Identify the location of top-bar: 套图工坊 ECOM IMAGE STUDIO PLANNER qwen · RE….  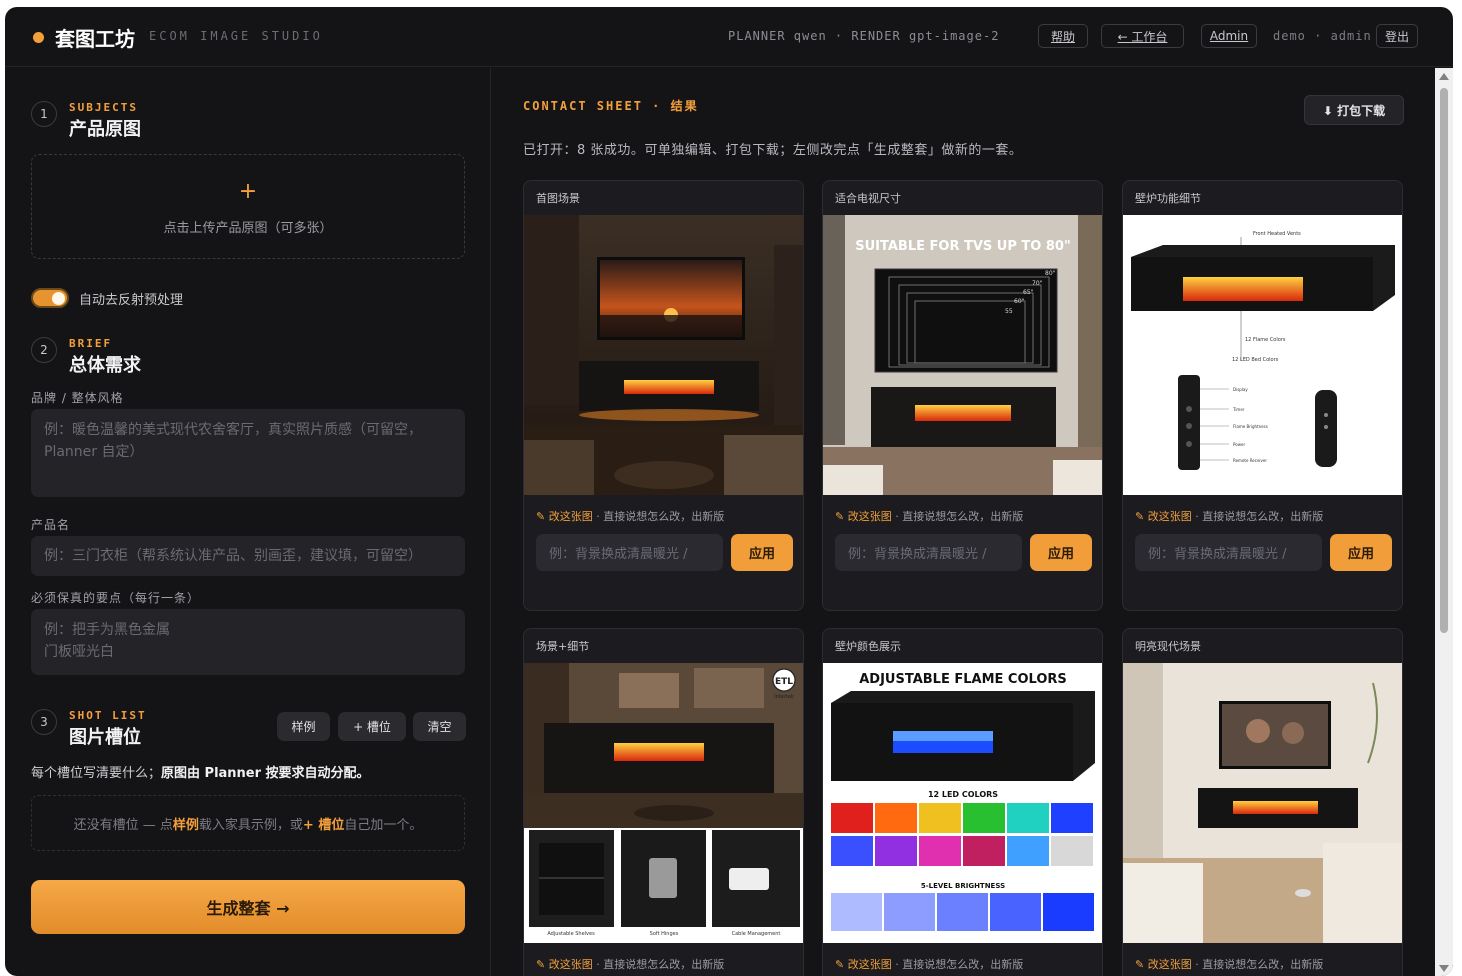
(729, 37).